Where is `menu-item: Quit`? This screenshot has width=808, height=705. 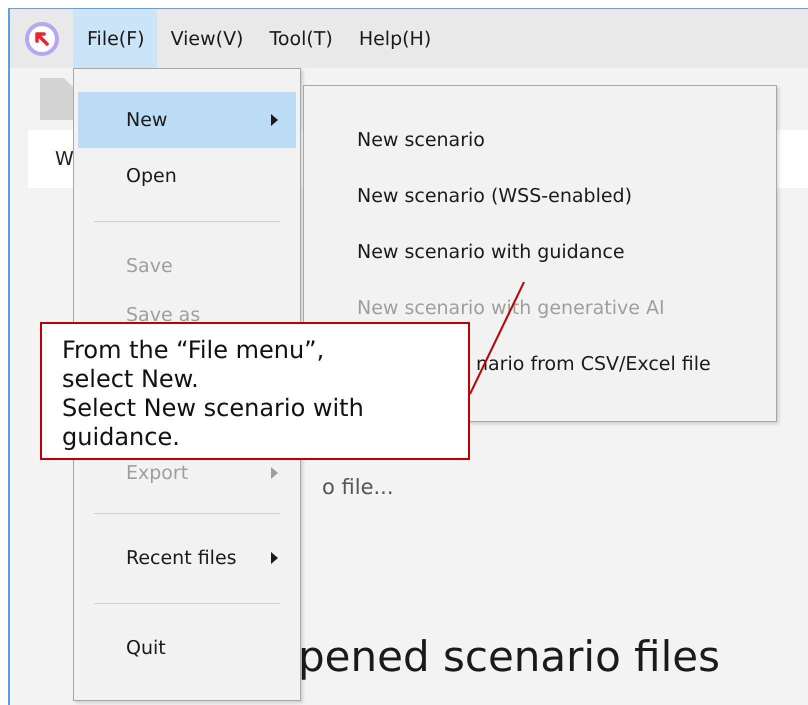 menu-item: Quit is located at coordinates (187, 648).